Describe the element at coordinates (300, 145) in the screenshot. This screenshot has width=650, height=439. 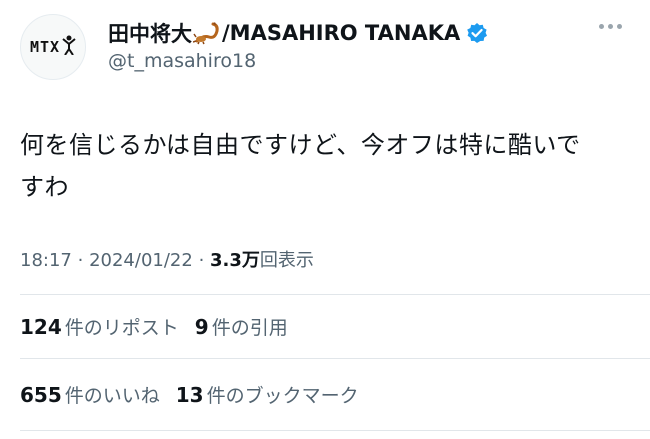
I see `tweet-text-line: 何を信じるかは自由ですけど、今オフは特に酷いで` at that location.